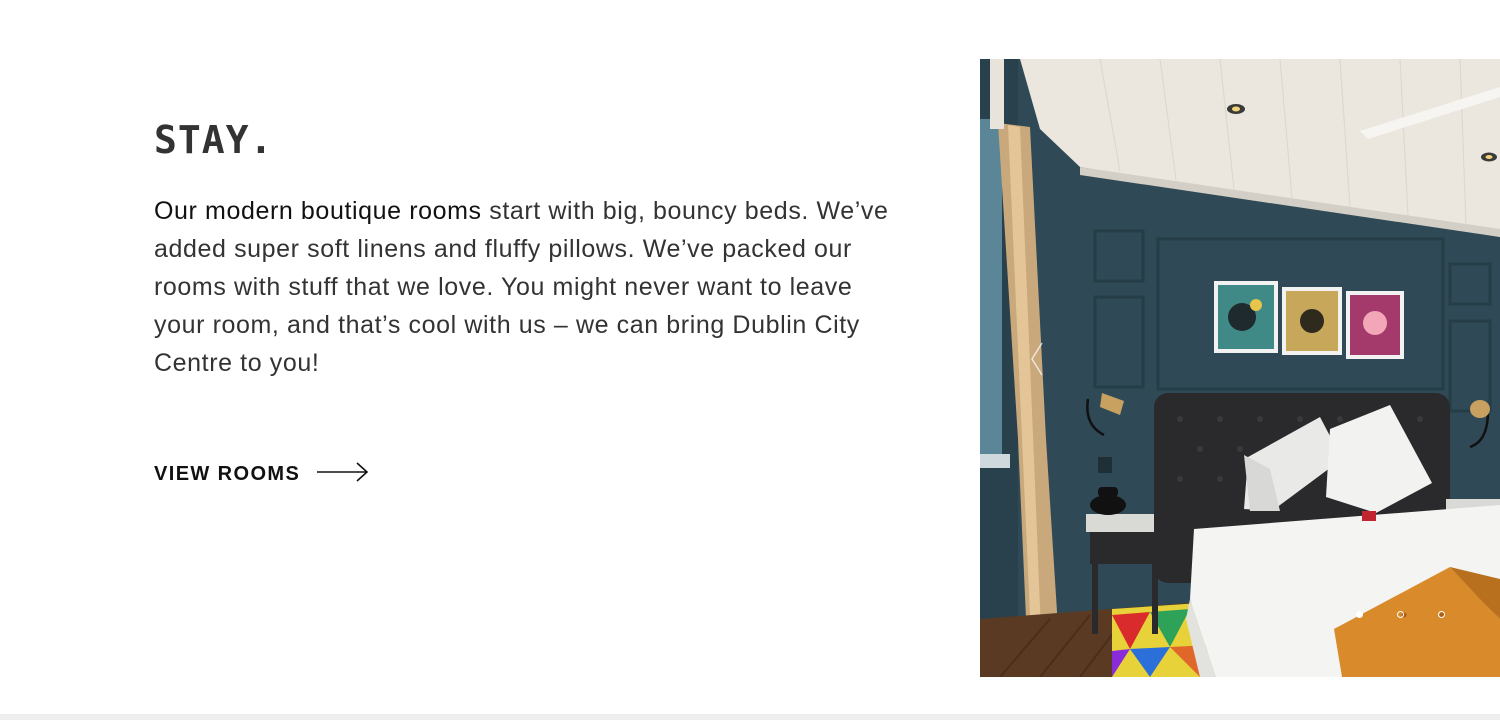 Image resolution: width=1500 pixels, height=720 pixels. What do you see at coordinates (214, 140) in the screenshot?
I see `section-heading: STAY.` at bounding box center [214, 140].